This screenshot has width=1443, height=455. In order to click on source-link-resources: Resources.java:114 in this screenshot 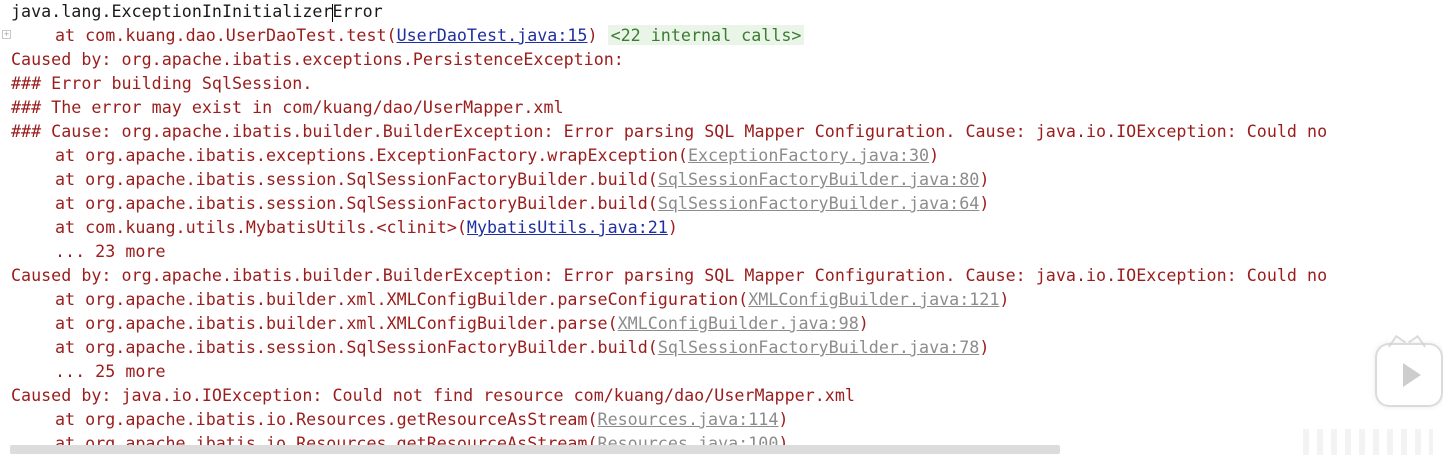, I will do `click(688, 419)`.